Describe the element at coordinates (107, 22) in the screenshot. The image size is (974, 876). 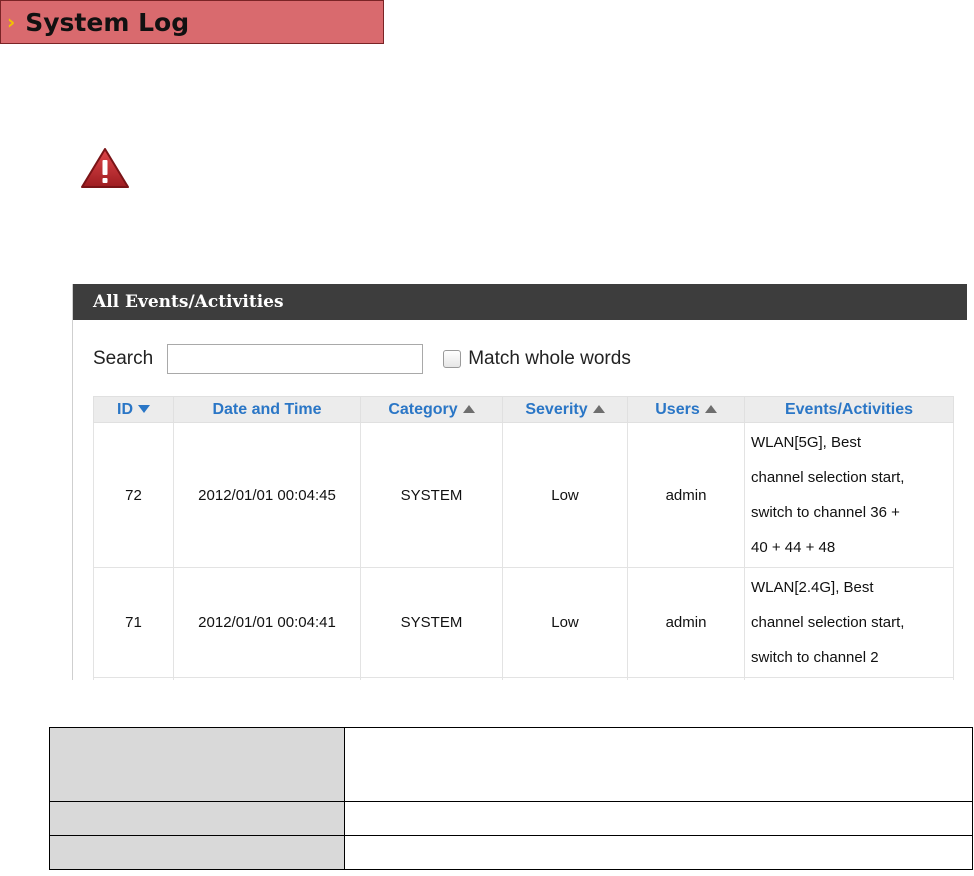
I see `page-title: System Log` at that location.